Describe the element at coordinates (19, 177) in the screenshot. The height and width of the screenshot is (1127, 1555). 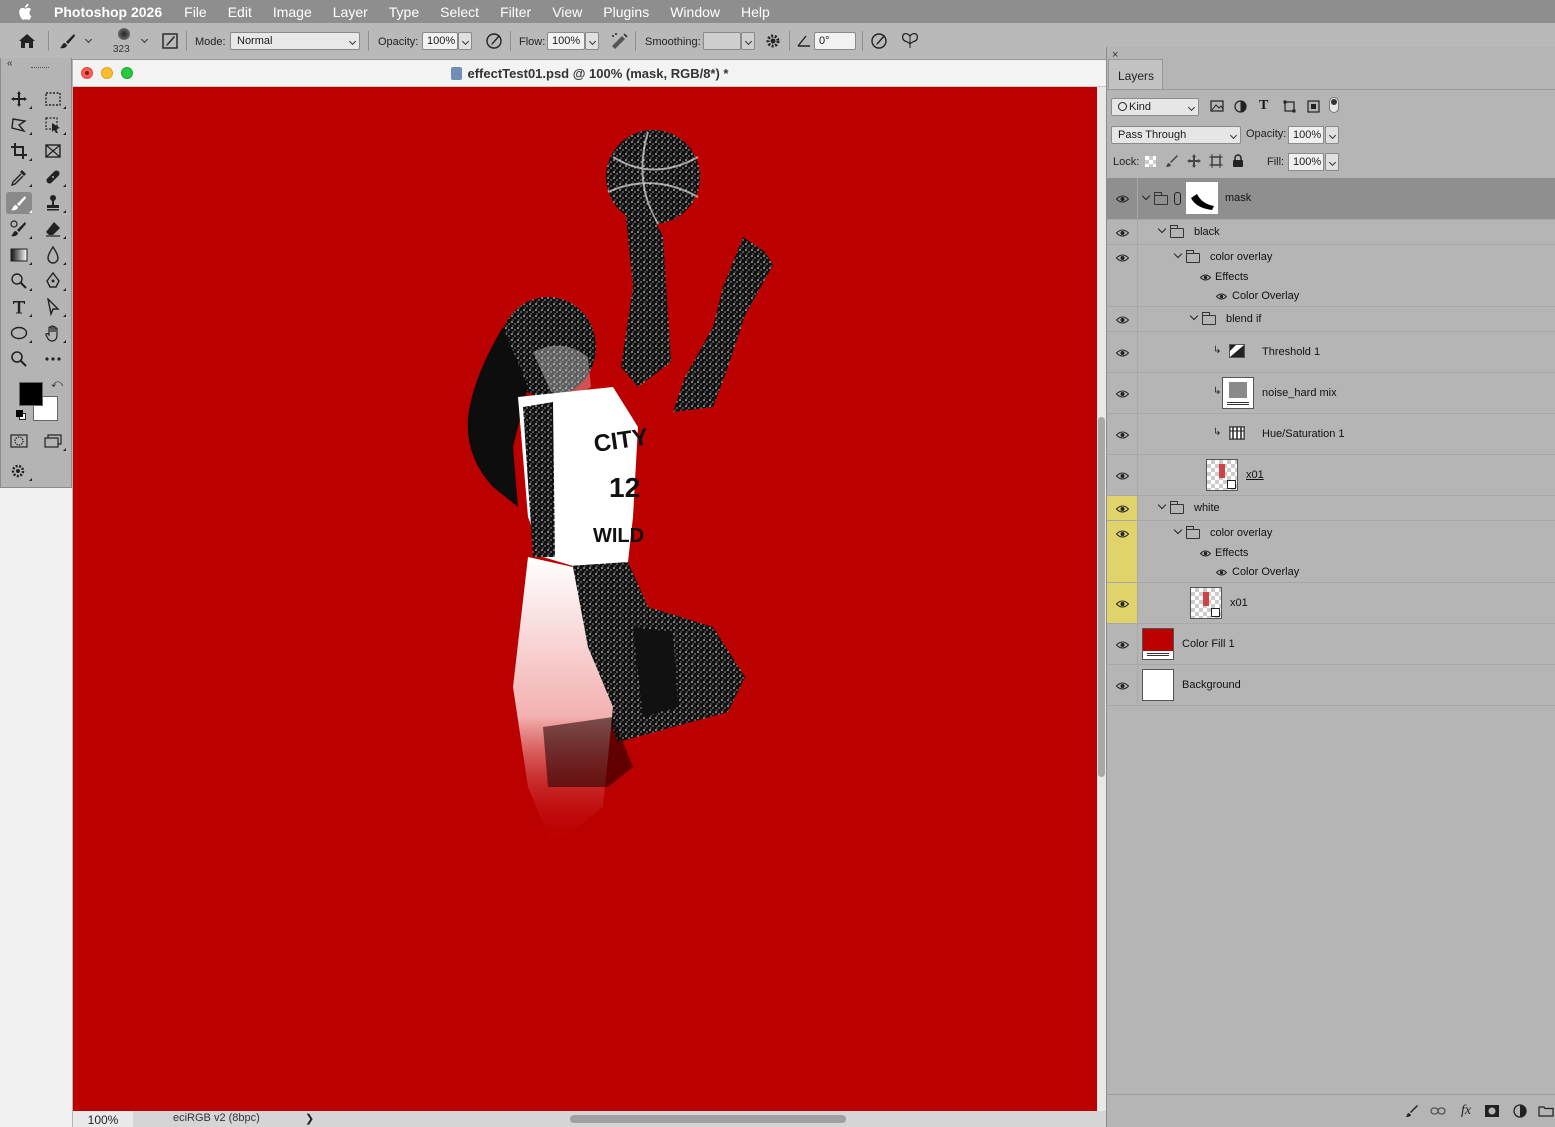
I see `eyedropper-tool-icon` at that location.